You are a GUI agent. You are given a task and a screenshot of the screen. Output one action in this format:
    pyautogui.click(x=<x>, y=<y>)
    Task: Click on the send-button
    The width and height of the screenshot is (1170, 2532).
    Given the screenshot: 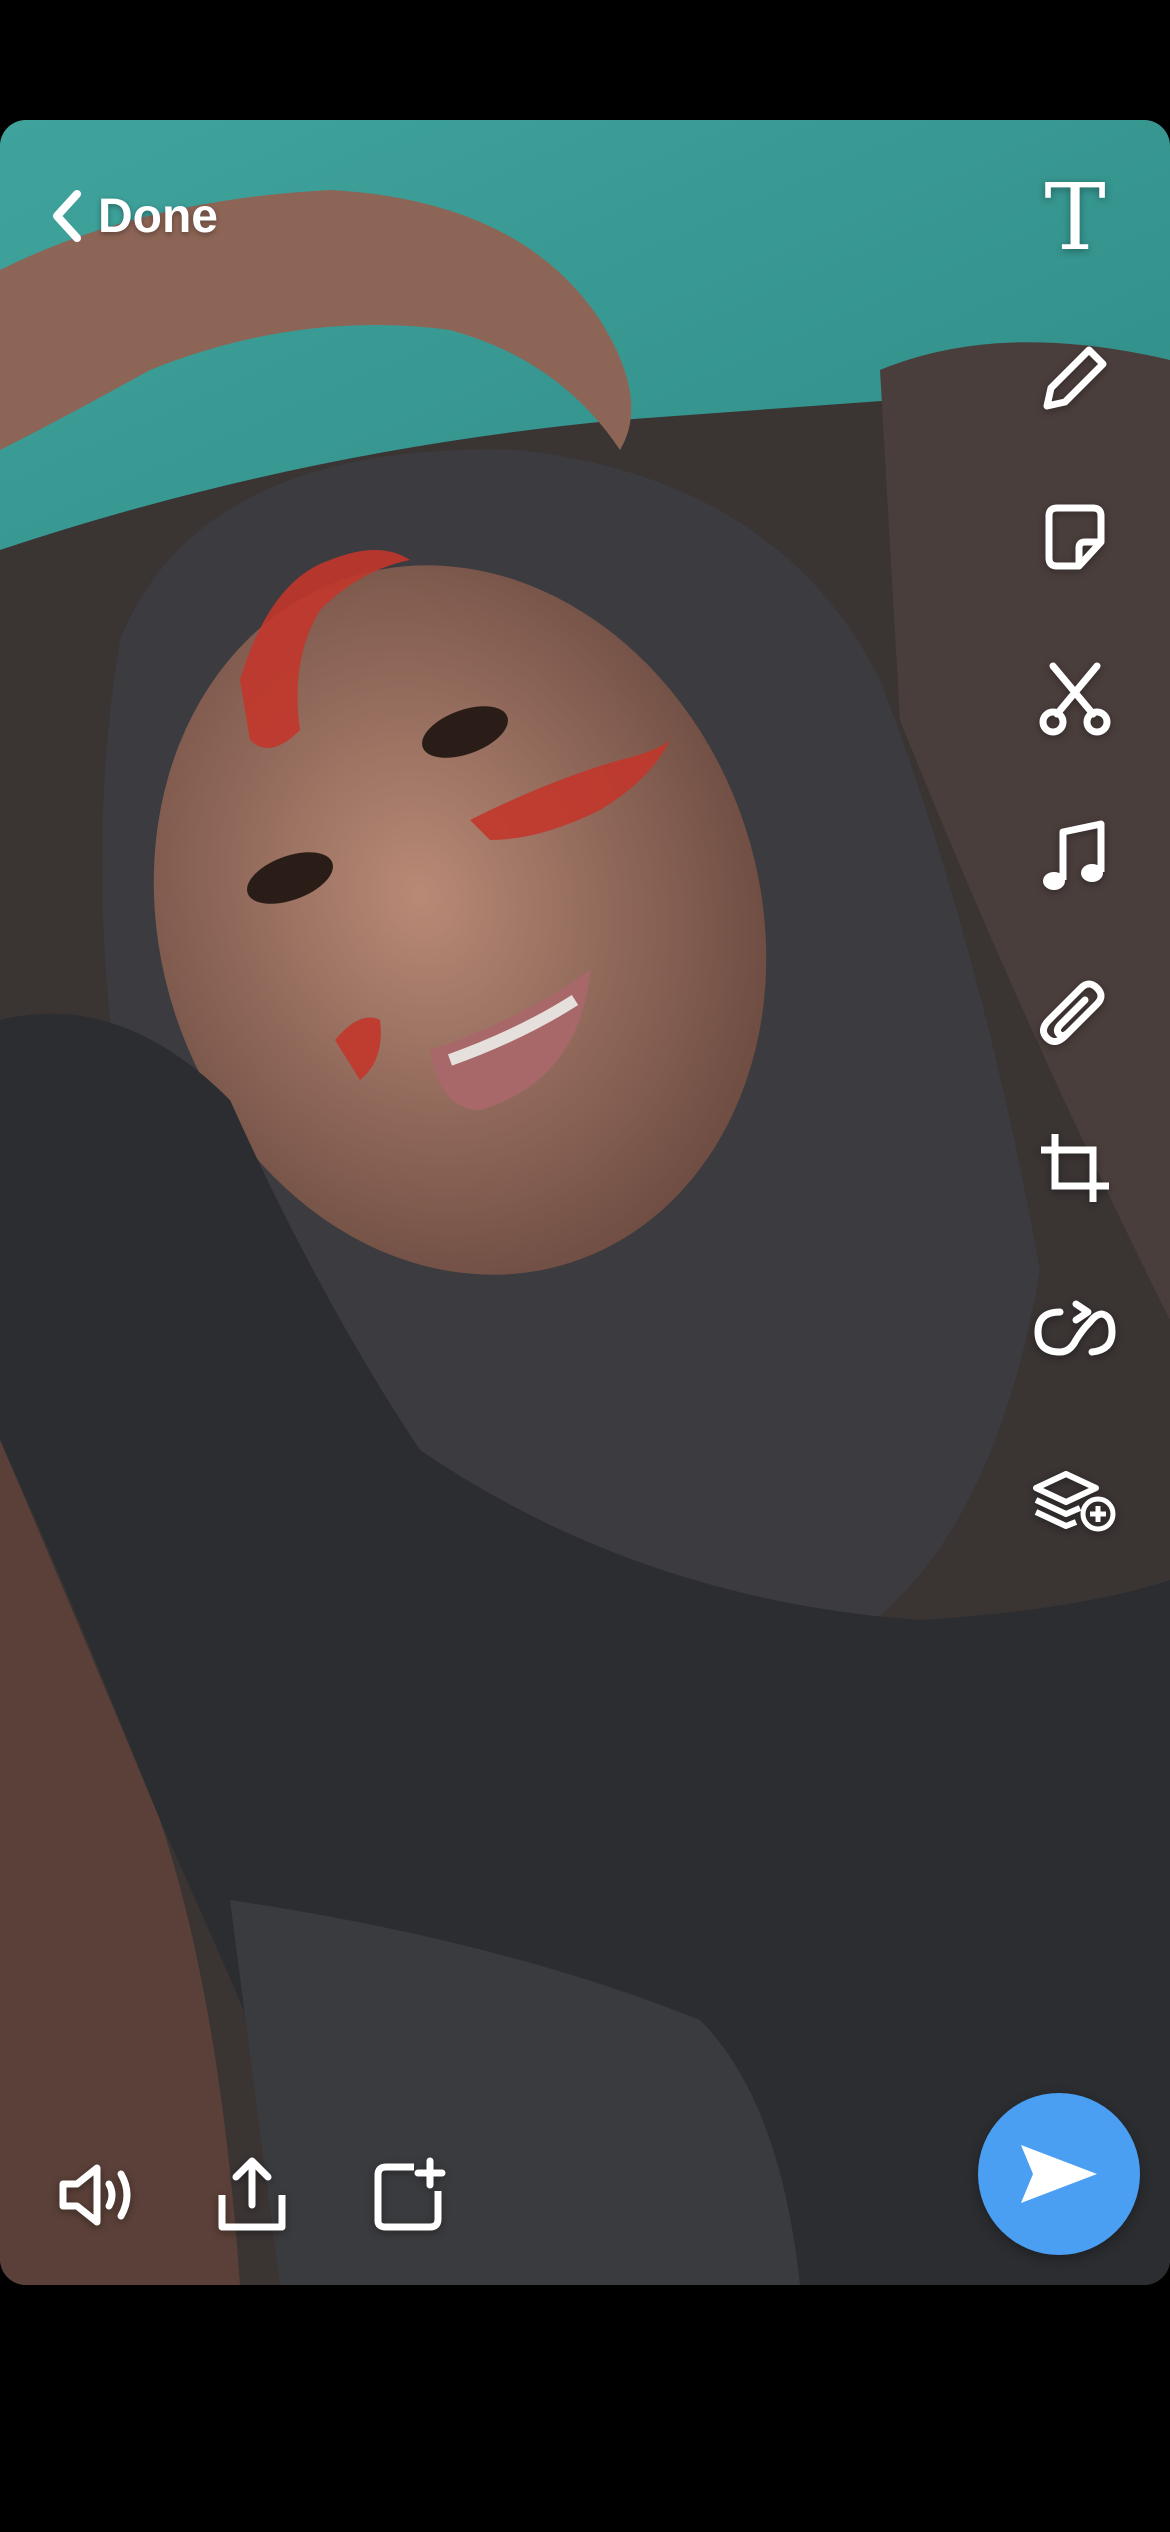 What is the action you would take?
    pyautogui.click(x=1059, y=2174)
    